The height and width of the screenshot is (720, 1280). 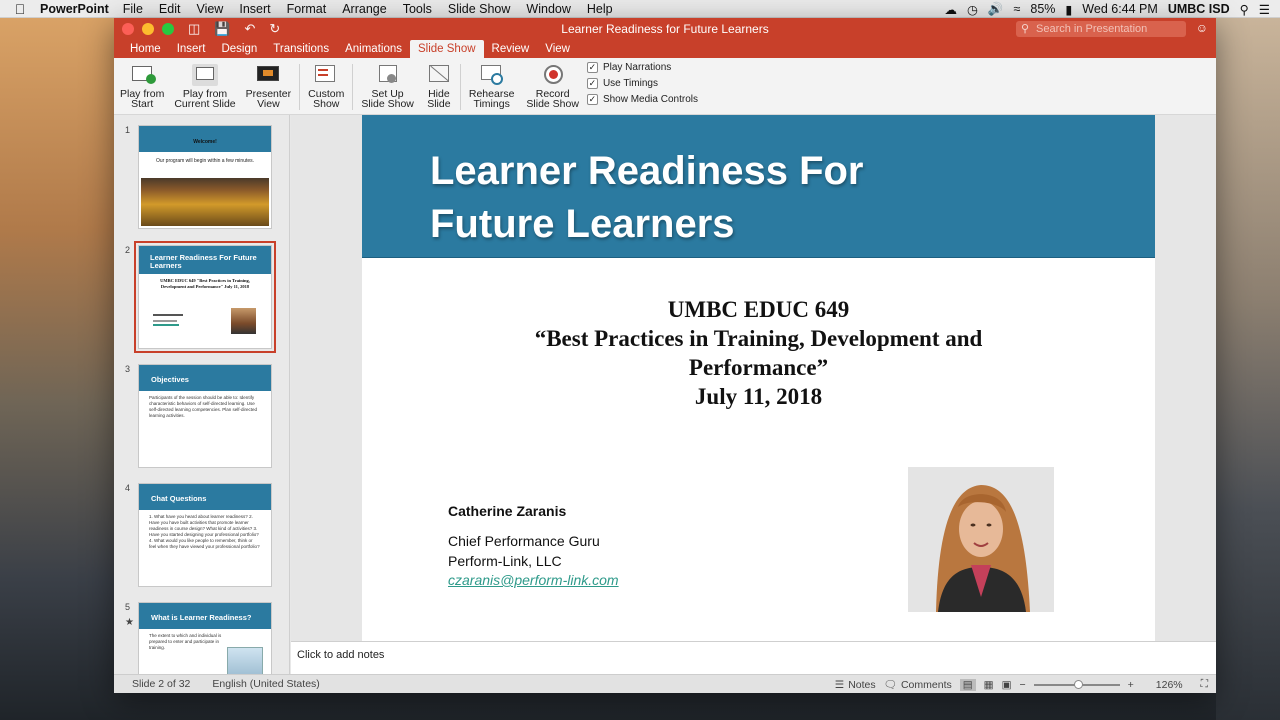 What do you see at coordinates (128, 29) in the screenshot?
I see `close-window-button` at bounding box center [128, 29].